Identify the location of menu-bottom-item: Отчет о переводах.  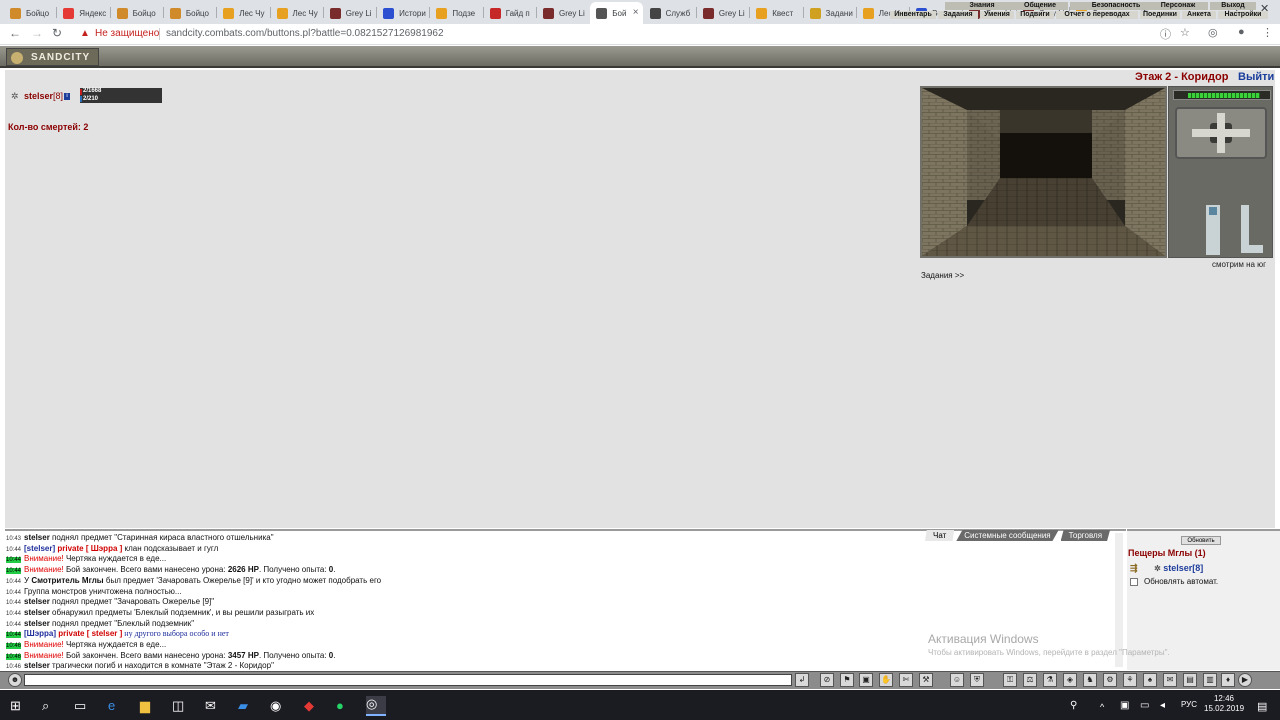
(1097, 15).